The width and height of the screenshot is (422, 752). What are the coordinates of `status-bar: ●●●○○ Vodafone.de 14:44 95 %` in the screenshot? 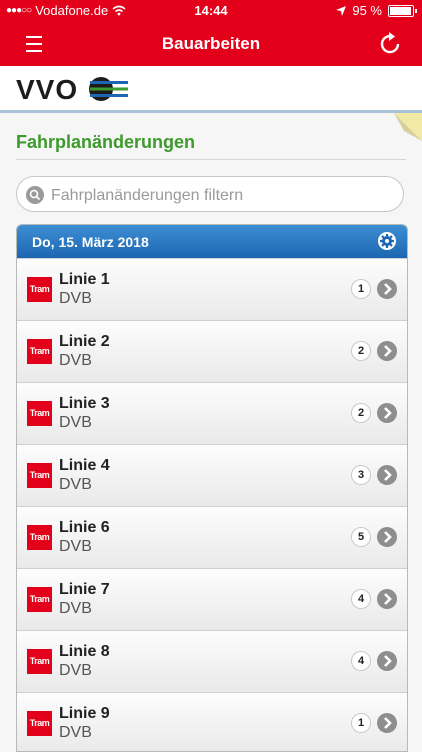 It's located at (211, 11).